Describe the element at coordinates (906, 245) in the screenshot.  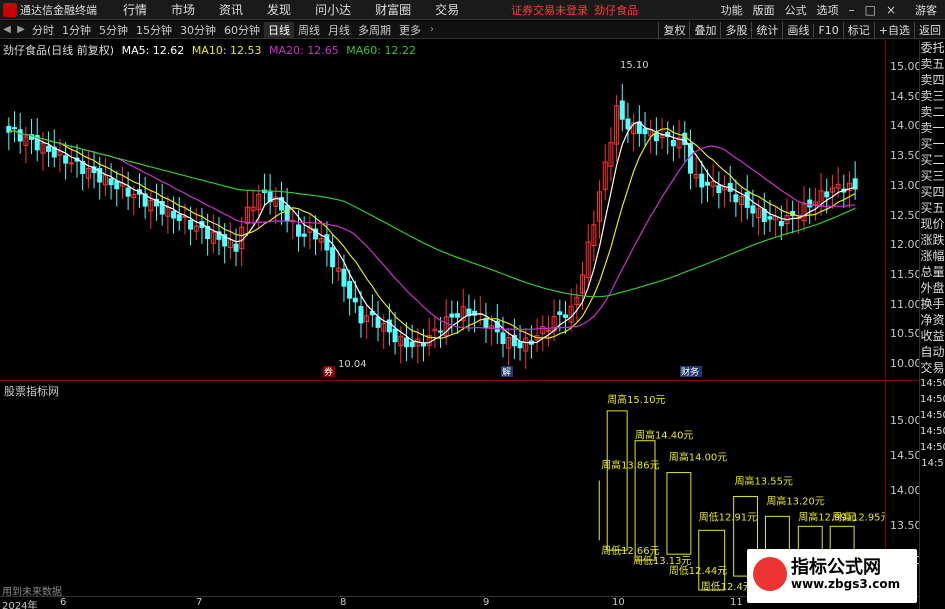
I see `price-tick-label: 12.00` at that location.